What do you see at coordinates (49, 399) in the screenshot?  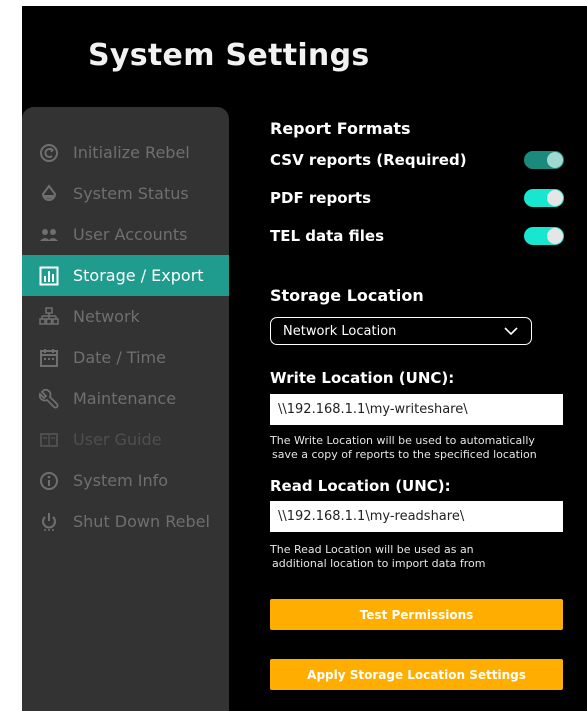 I see `wrench-icon` at bounding box center [49, 399].